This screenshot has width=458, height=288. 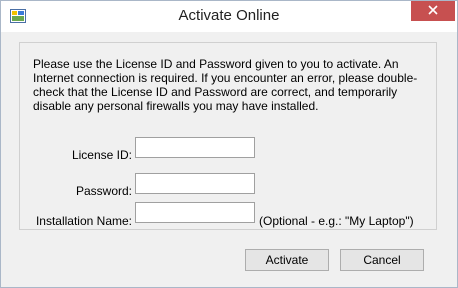 What do you see at coordinates (287, 260) in the screenshot?
I see `activate-button: Activate` at bounding box center [287, 260].